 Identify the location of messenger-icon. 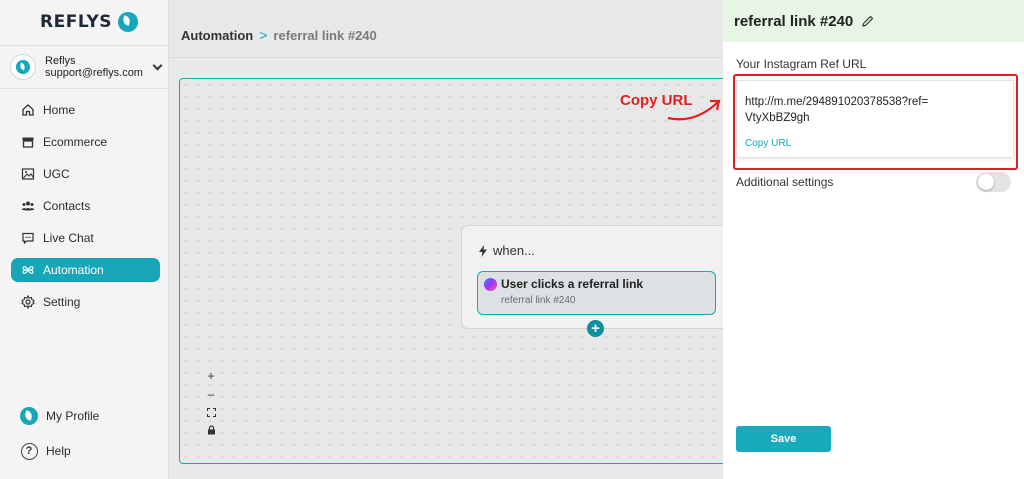
(490, 284).